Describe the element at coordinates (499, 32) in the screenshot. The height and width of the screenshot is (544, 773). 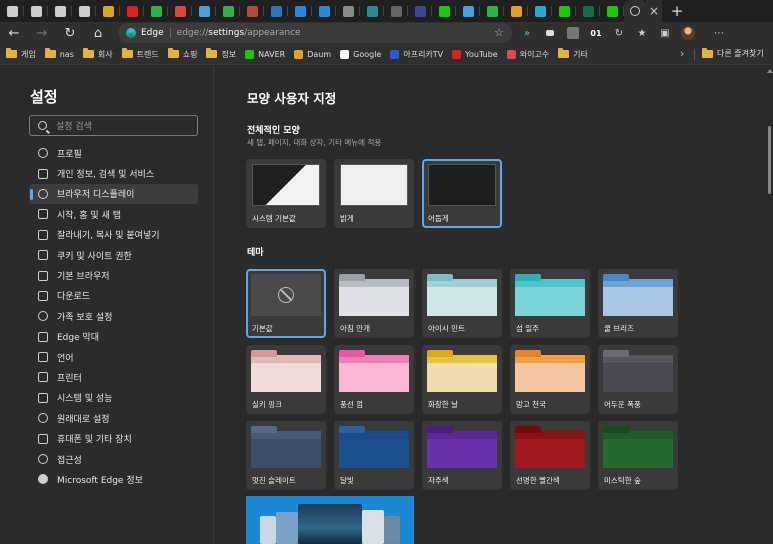
I see `add-favorite-icon: ☆` at that location.